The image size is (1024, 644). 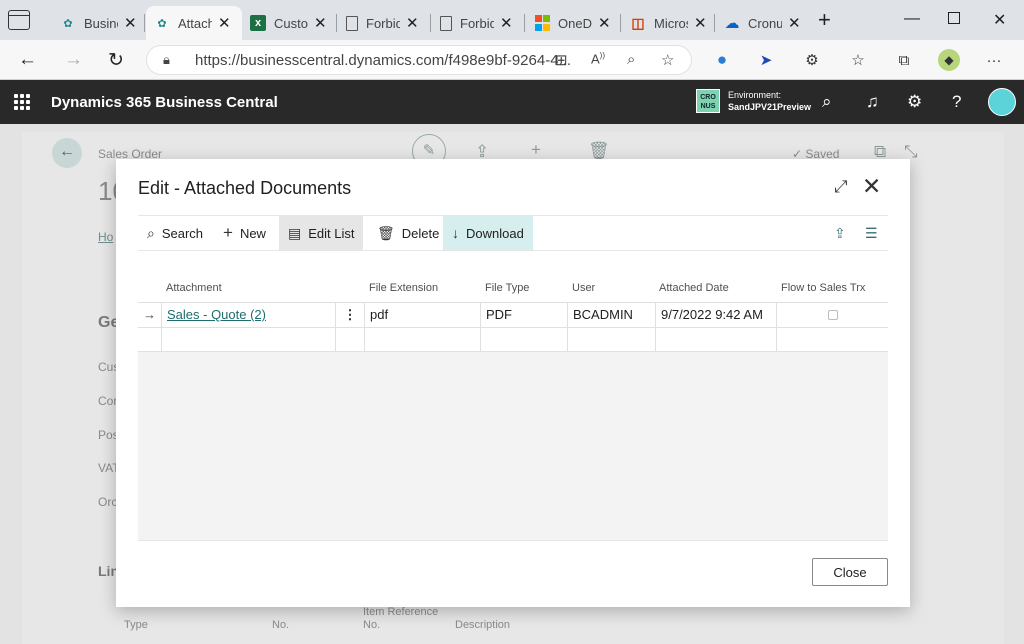 What do you see at coordinates (22, 102) in the screenshot?
I see `app-launcher-icon` at bounding box center [22, 102].